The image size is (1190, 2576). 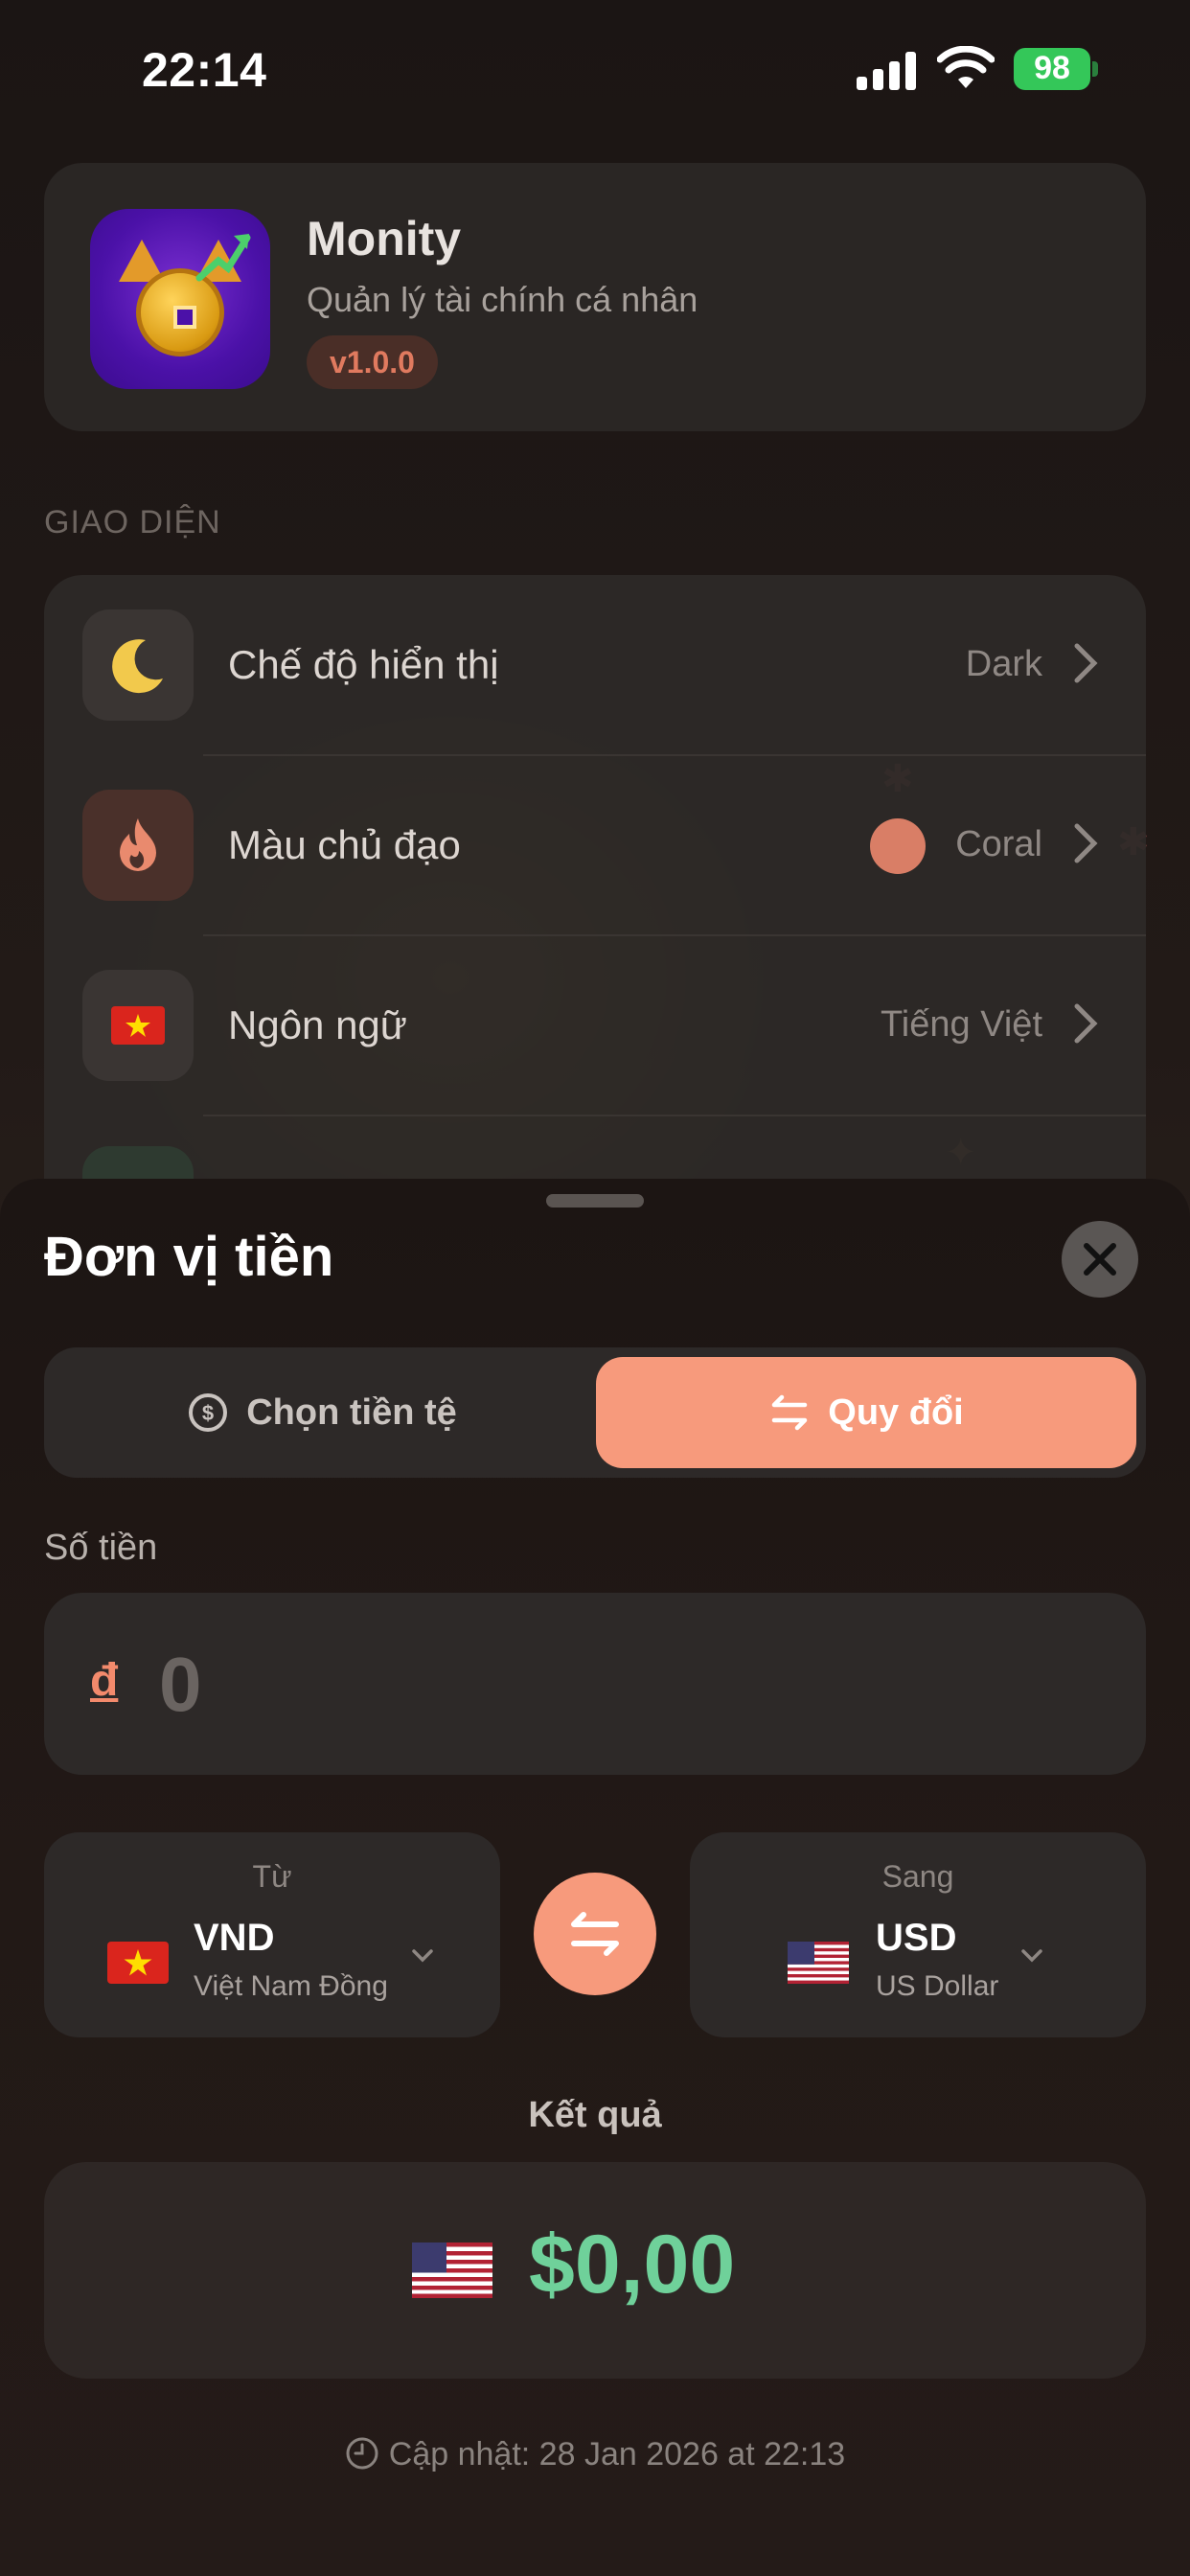 What do you see at coordinates (917, 1938) in the screenshot?
I see `to-currency-code: USD` at bounding box center [917, 1938].